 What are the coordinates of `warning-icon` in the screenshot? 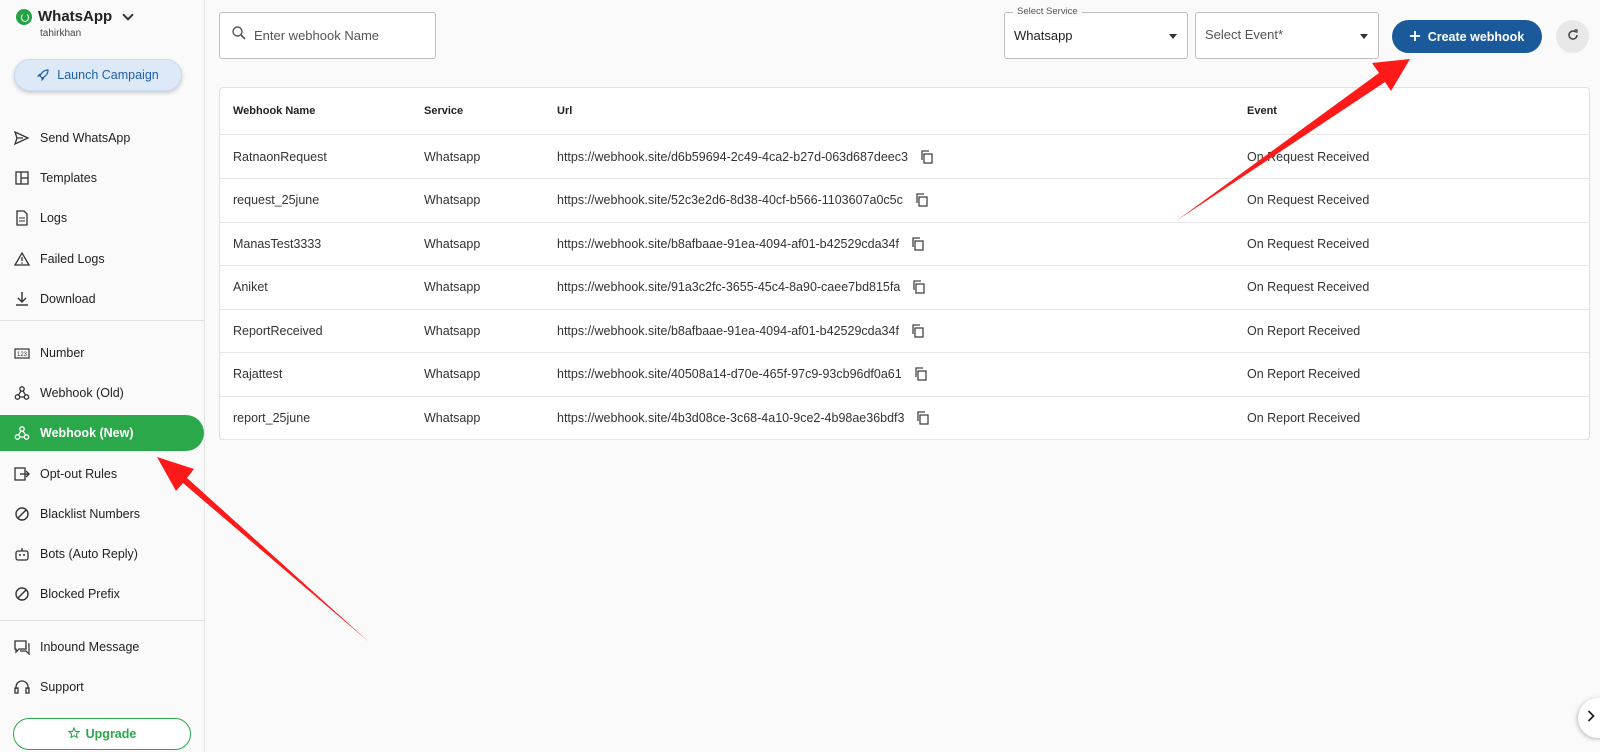 It's located at (22, 259).